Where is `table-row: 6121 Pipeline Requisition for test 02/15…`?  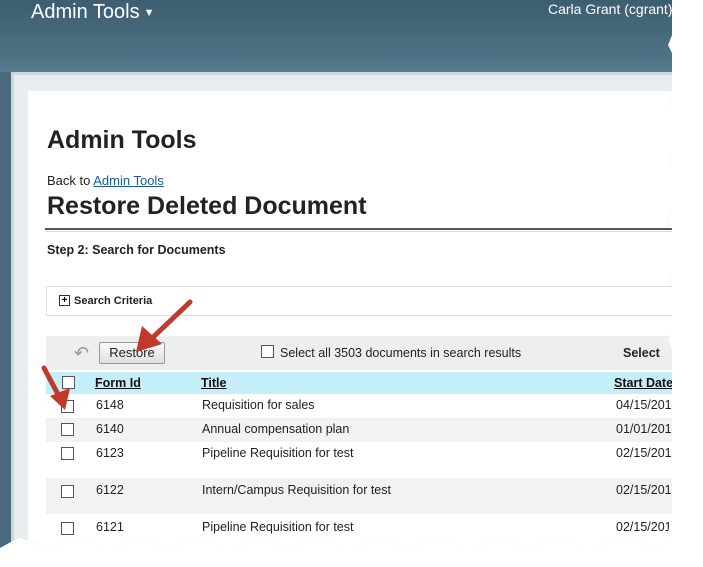 table-row: 6121 Pipeline Requisition for test 02/15… is located at coordinates (359, 531).